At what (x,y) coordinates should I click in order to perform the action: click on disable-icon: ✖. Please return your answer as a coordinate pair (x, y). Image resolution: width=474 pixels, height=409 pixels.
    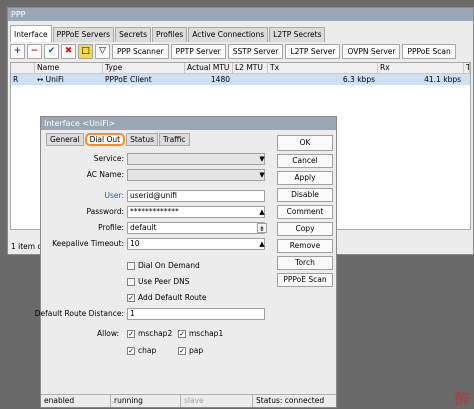
    Looking at the image, I should click on (68, 51).